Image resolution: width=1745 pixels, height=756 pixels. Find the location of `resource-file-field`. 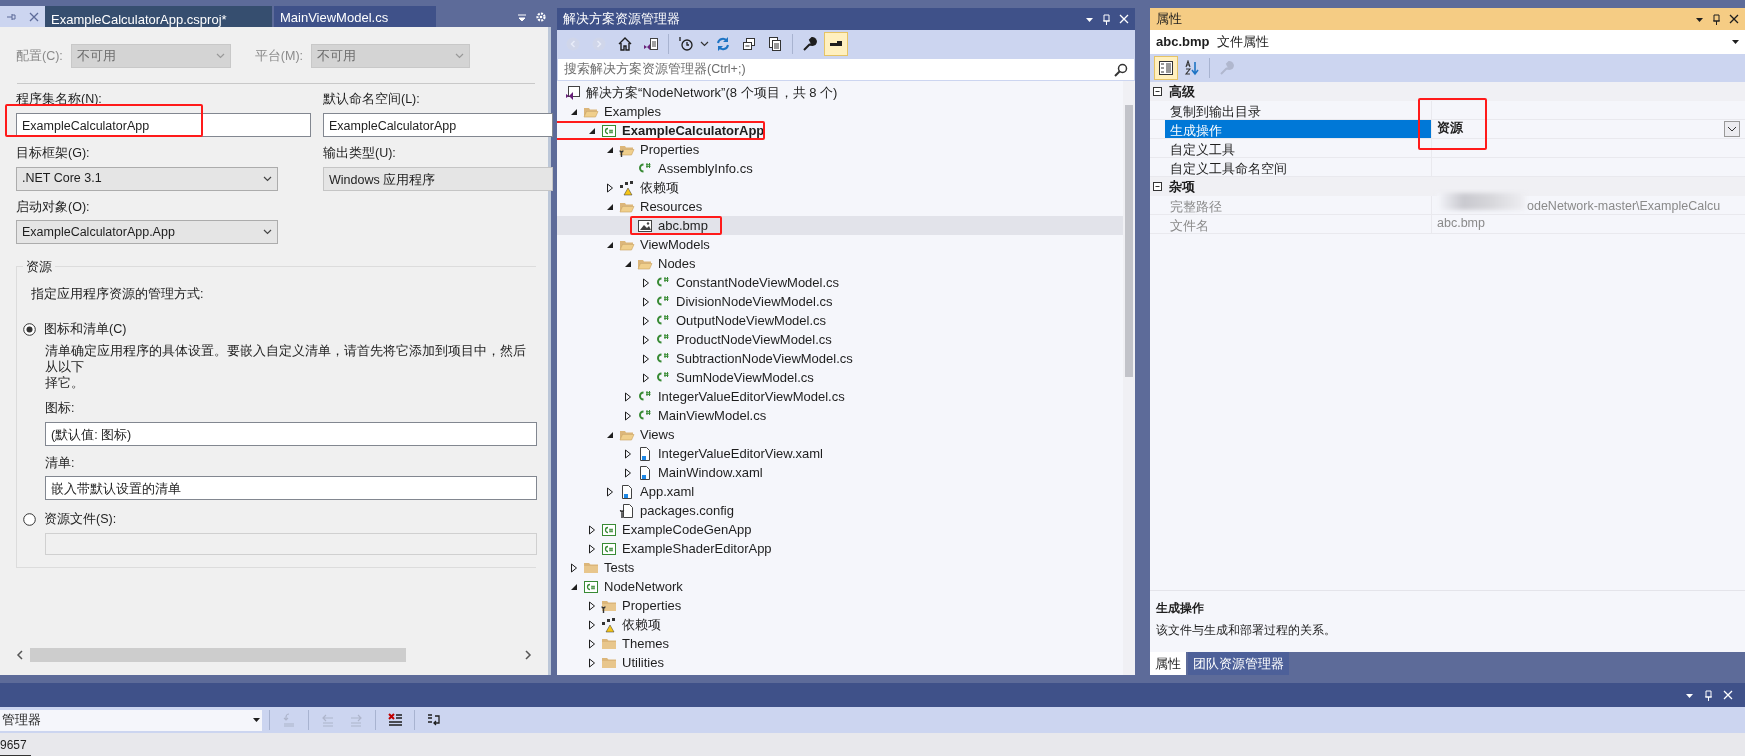

resource-file-field is located at coordinates (291, 544).